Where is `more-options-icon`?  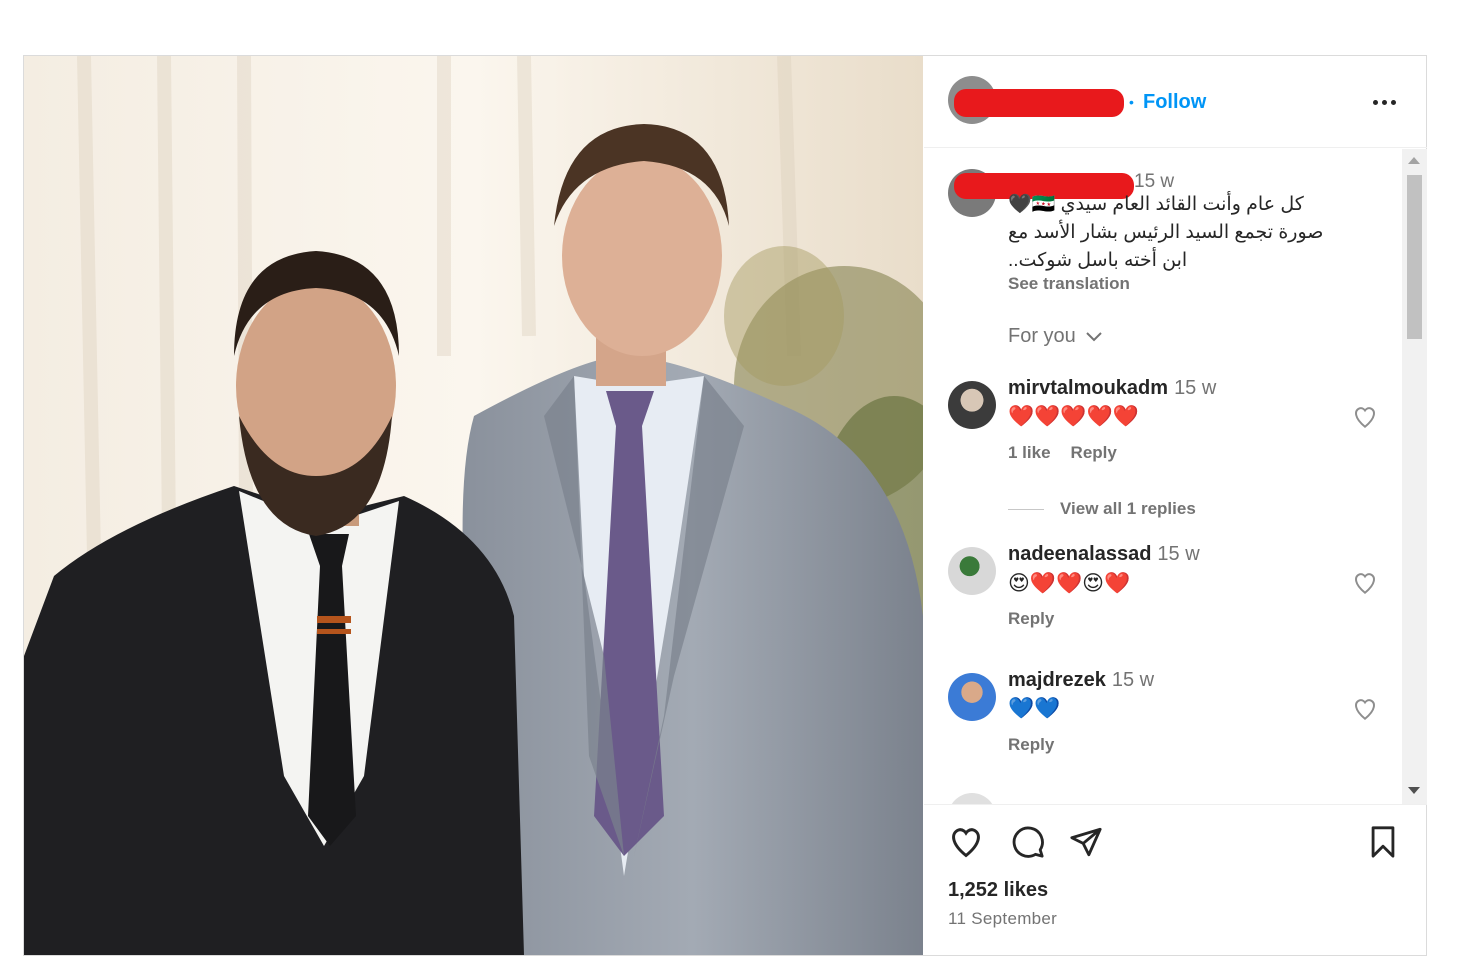
more-options-icon is located at coordinates (1385, 102).